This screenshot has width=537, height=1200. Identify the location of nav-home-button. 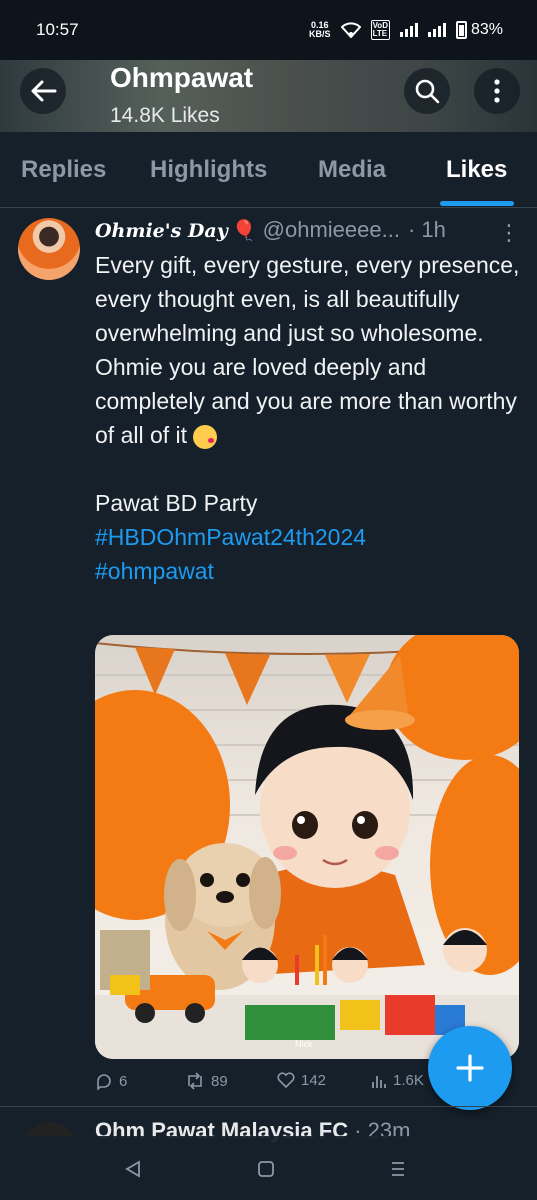
(266, 1169).